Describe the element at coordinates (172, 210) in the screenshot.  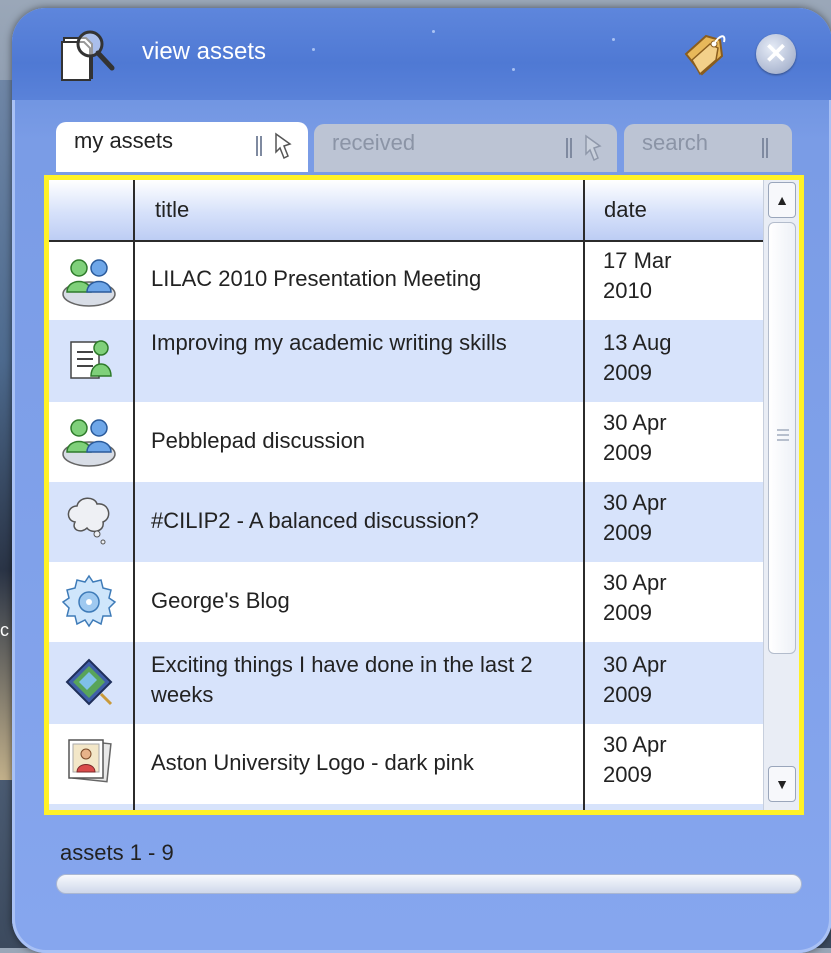
I see `column-header-title: title` at that location.